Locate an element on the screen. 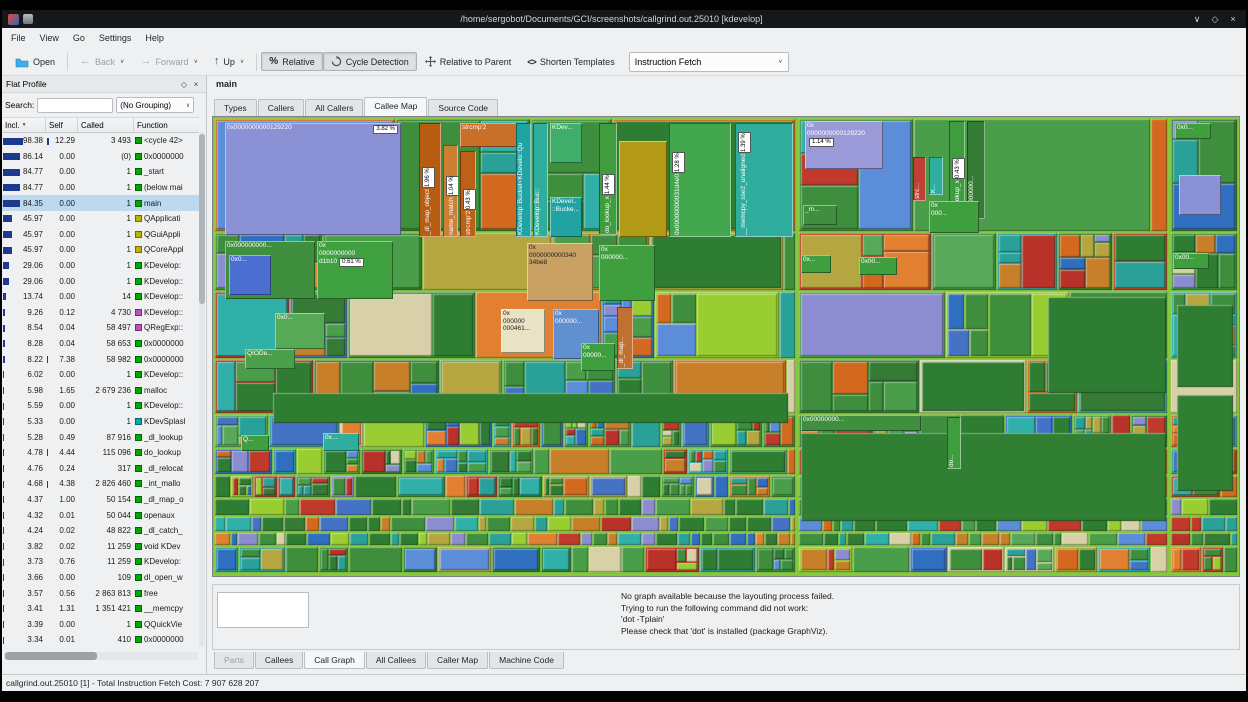 The width and height of the screenshot is (1248, 702). search-input is located at coordinates (75, 105).